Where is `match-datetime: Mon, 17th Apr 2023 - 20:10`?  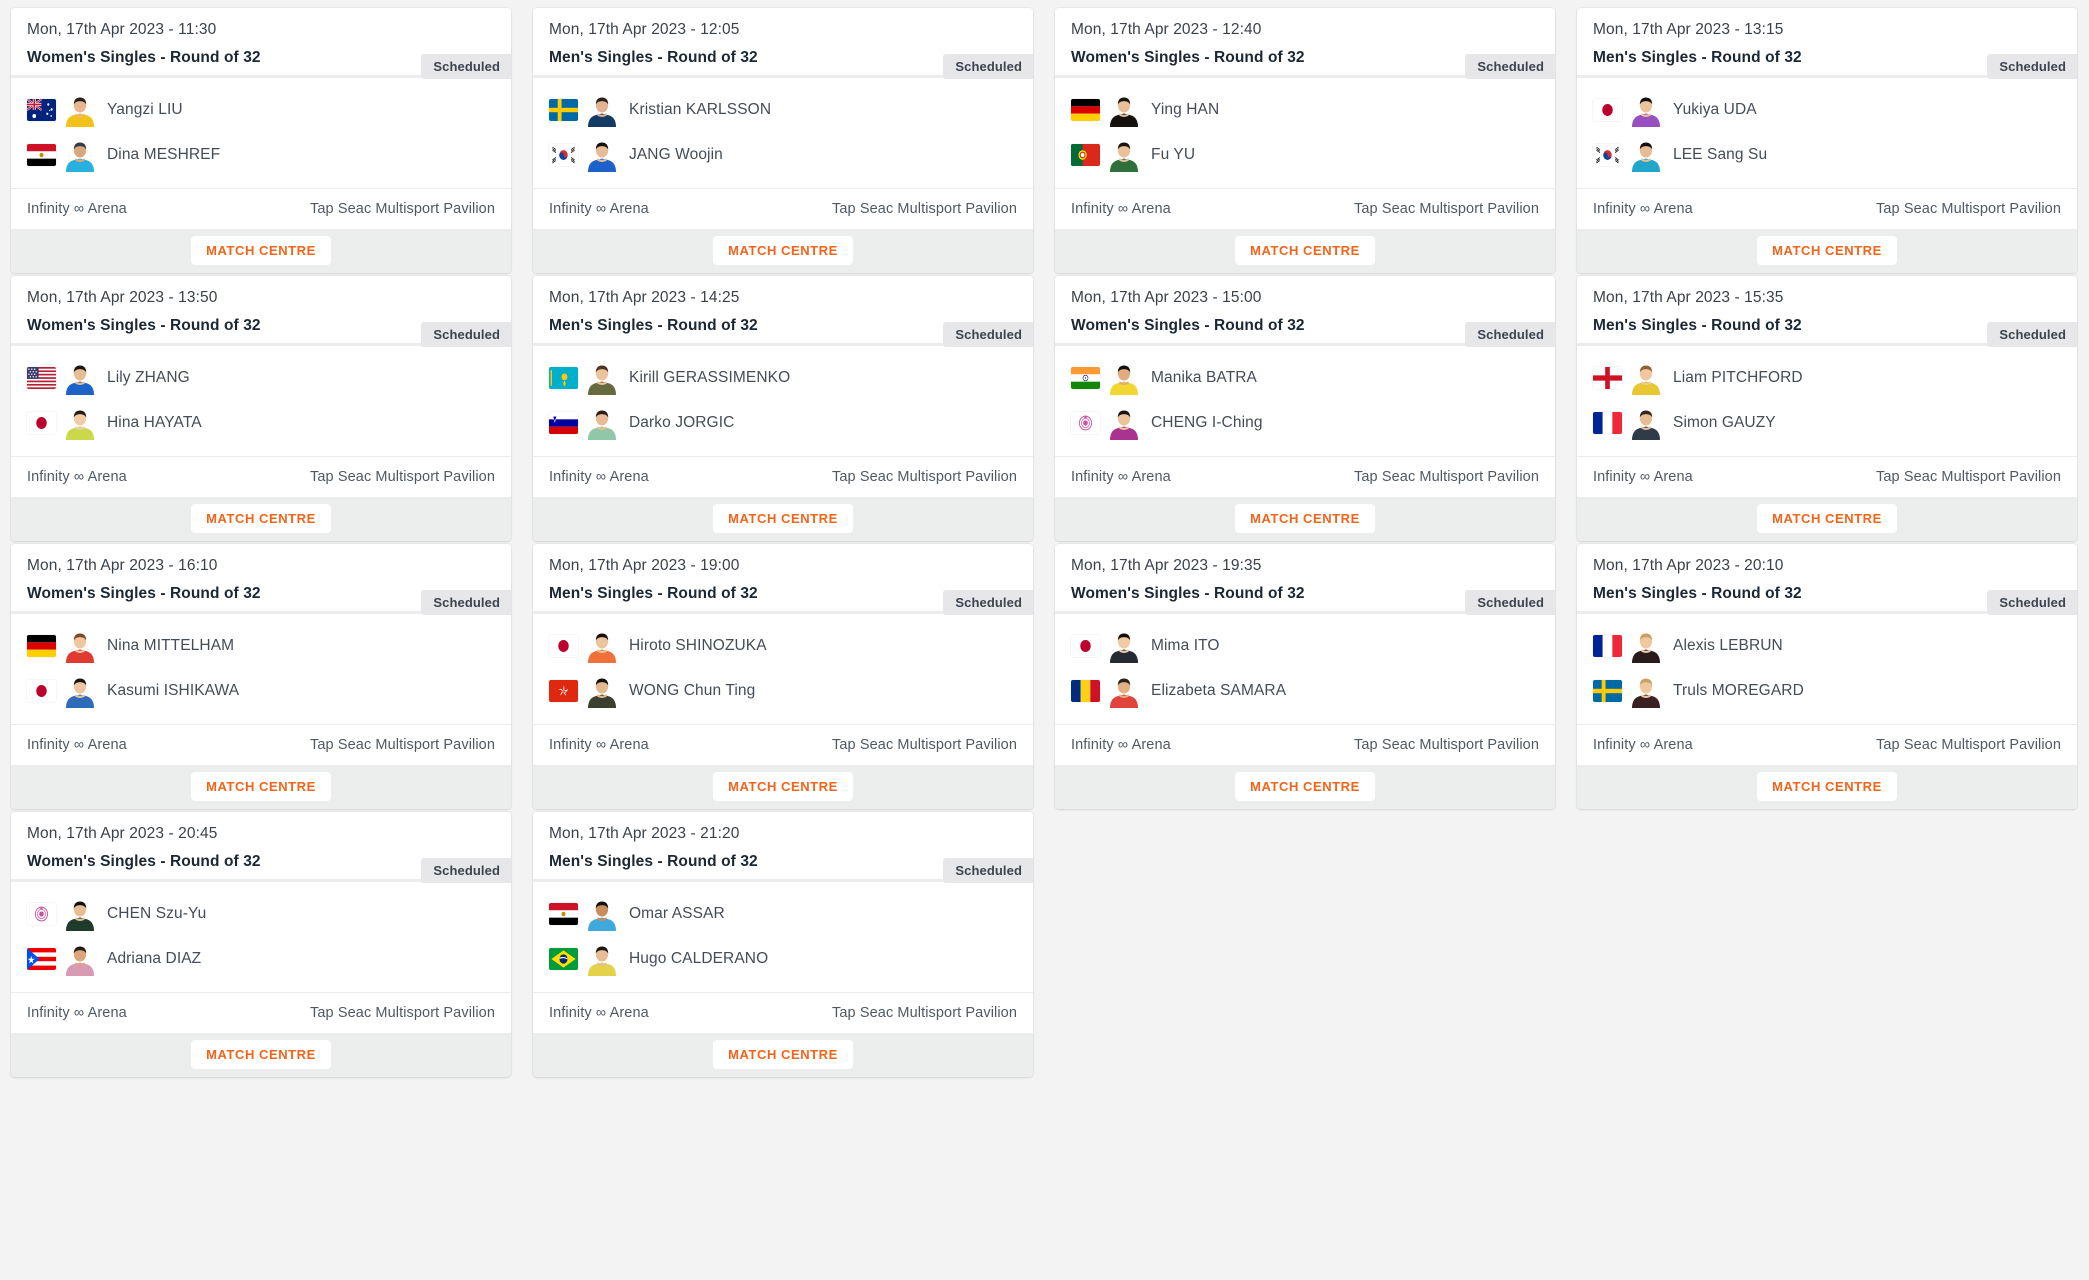 match-datetime: Mon, 17th Apr 2023 - 20:10 is located at coordinates (1688, 565).